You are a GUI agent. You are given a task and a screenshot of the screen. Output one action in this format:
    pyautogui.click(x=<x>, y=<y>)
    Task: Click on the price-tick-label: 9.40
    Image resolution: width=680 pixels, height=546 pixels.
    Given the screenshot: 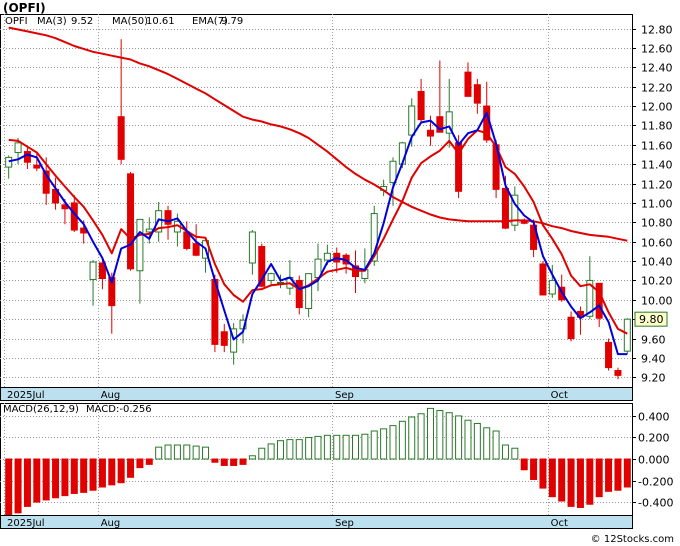 What is the action you would take?
    pyautogui.click(x=653, y=359)
    